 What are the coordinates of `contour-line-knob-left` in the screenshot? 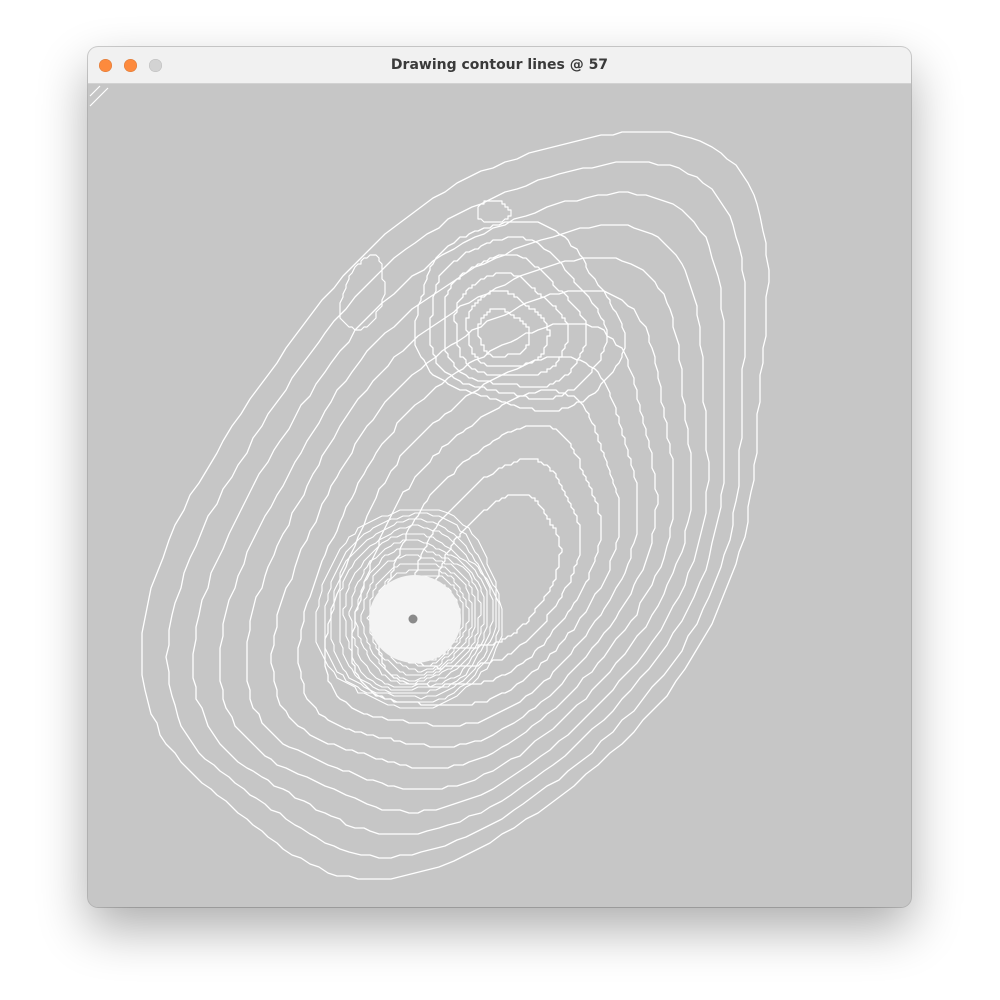 It's located at (362, 292).